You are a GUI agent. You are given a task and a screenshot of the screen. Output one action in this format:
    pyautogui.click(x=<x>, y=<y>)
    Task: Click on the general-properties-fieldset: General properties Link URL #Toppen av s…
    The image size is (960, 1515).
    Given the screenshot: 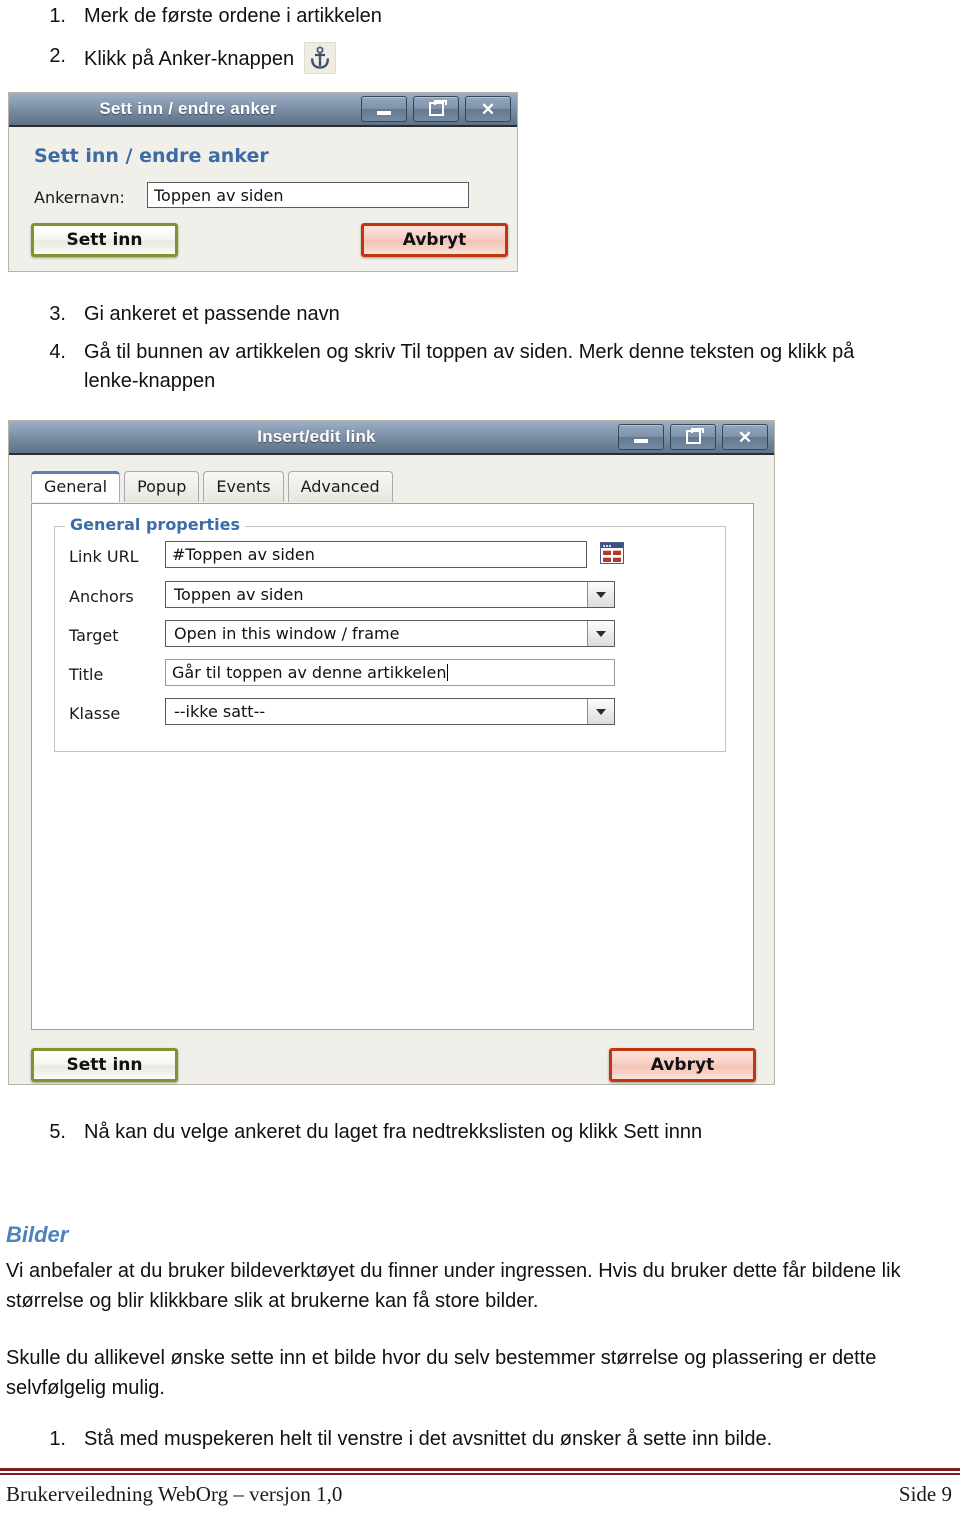 What is the action you would take?
    pyautogui.click(x=390, y=633)
    